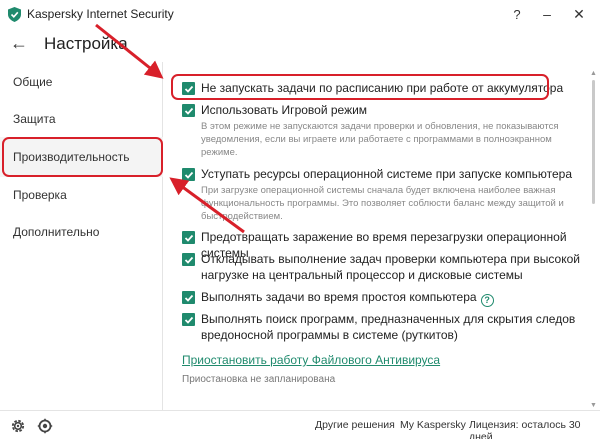 The height and width of the screenshot is (439, 600). Describe the element at coordinates (517, 14) in the screenshot. I see `help-button: ?` at that location.